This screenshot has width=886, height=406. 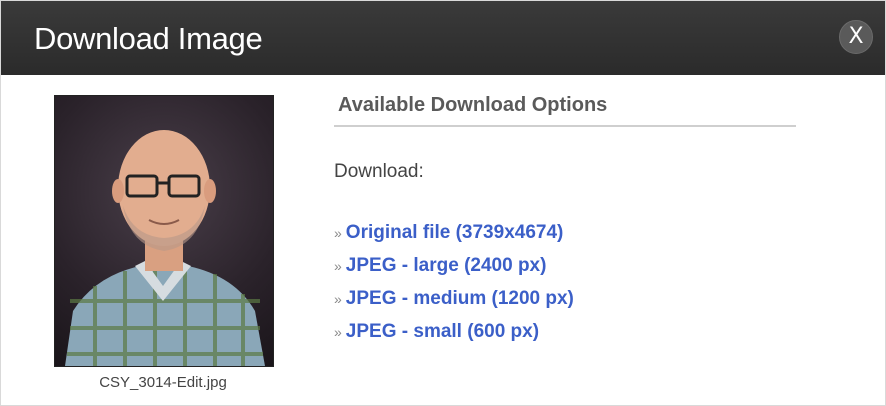 I want to click on download-option-original: » Original file (3739x4674), so click(x=454, y=235).